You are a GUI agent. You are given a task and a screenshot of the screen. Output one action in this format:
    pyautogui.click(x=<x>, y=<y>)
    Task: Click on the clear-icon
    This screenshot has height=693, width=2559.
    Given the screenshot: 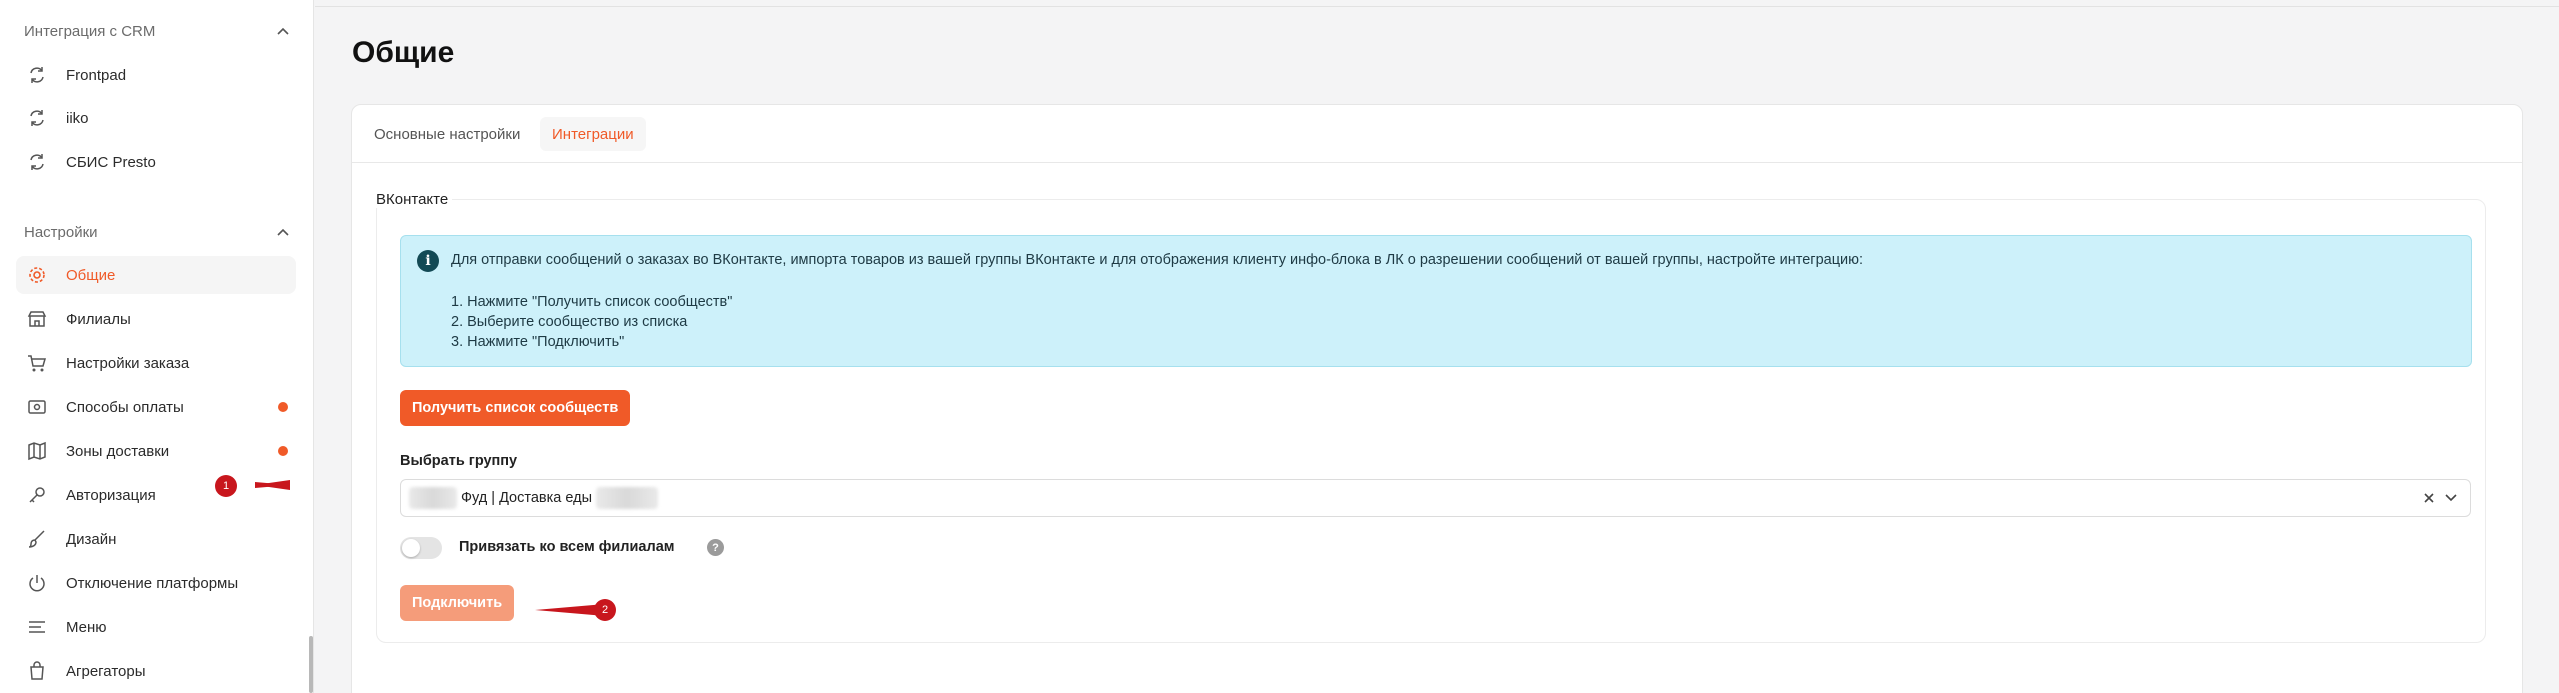 What is the action you would take?
    pyautogui.click(x=2429, y=498)
    